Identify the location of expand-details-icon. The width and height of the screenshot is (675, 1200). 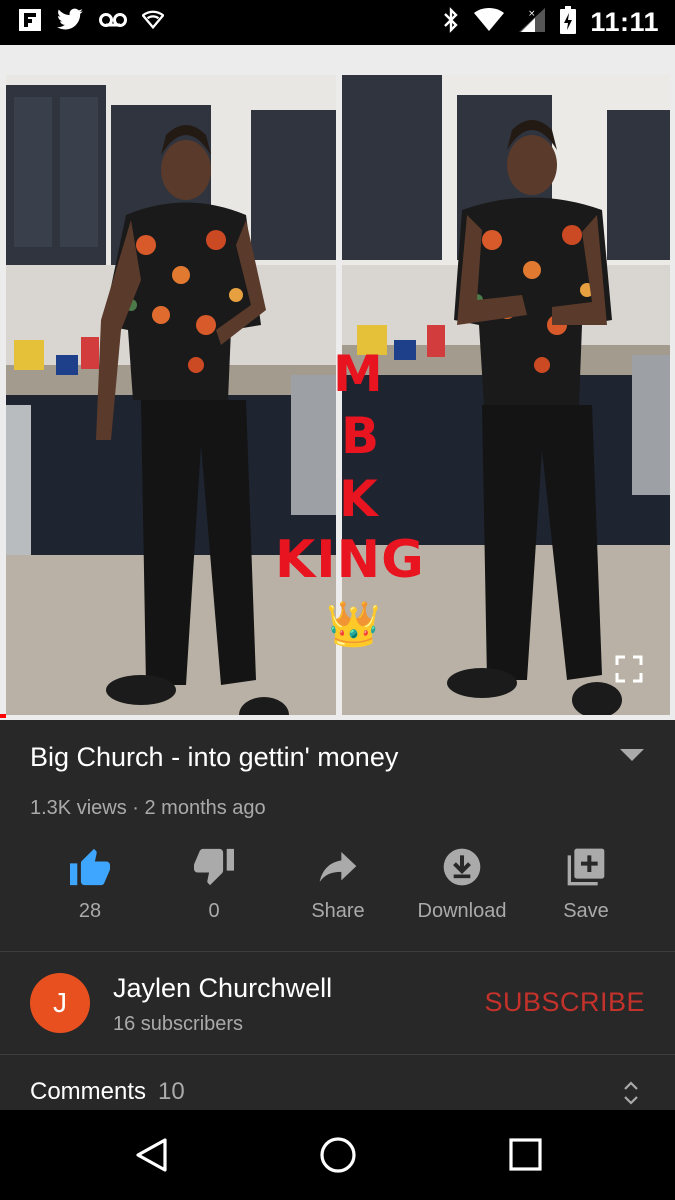
(632, 757).